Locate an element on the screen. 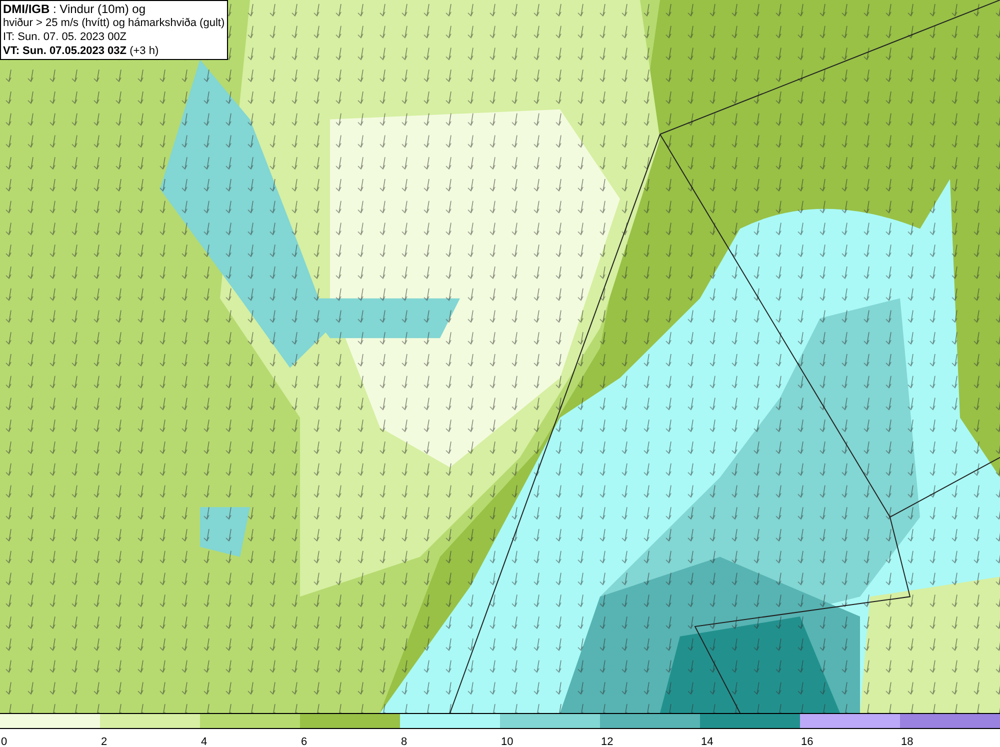 The image size is (1000, 747). header-text: IT: Sun. 07. 05. 2023 00Z is located at coordinates (65, 37).